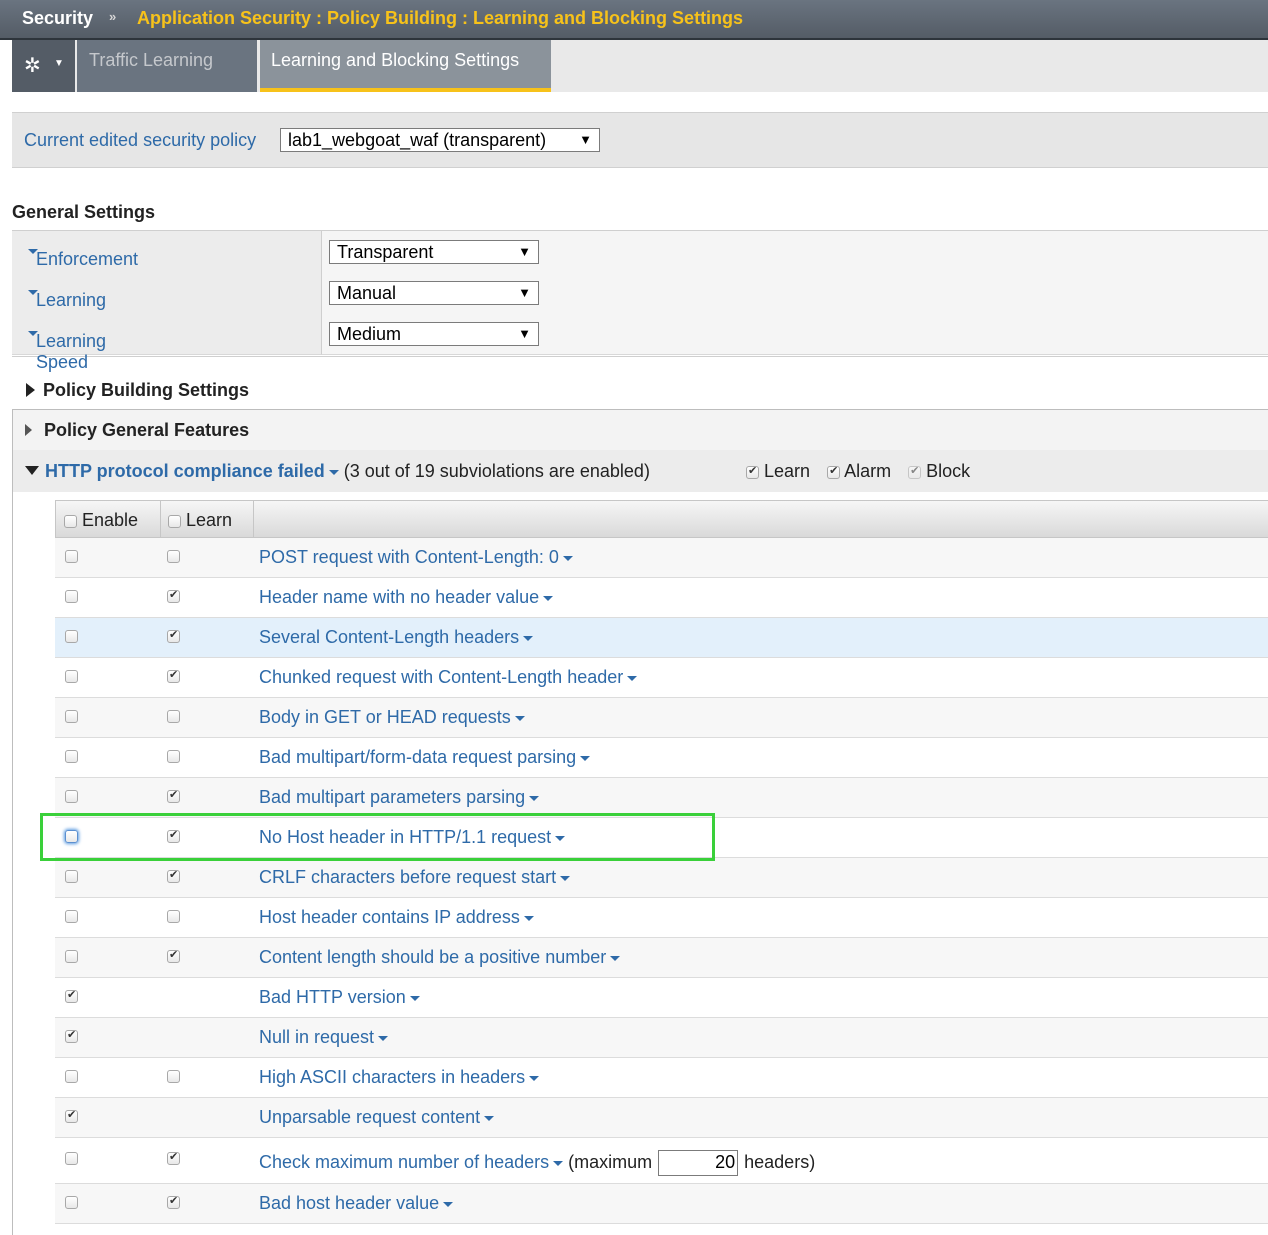 Image resolution: width=1268 pixels, height=1235 pixels. What do you see at coordinates (661, 918) in the screenshot?
I see `table-row: Host header contains IP address` at bounding box center [661, 918].